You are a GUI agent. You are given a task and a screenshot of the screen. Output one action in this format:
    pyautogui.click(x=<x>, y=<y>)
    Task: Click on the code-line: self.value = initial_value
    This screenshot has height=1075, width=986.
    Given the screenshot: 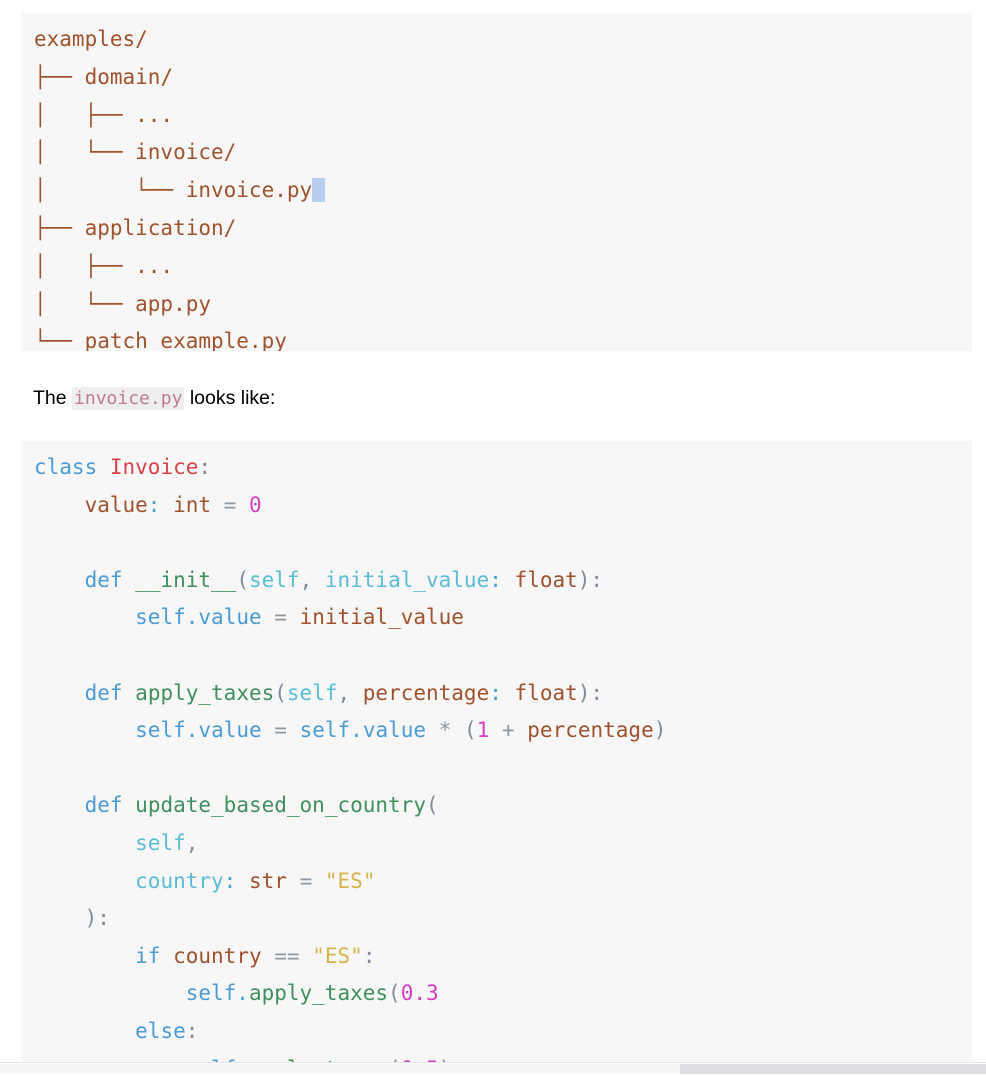 What is the action you would take?
    pyautogui.click(x=249, y=617)
    